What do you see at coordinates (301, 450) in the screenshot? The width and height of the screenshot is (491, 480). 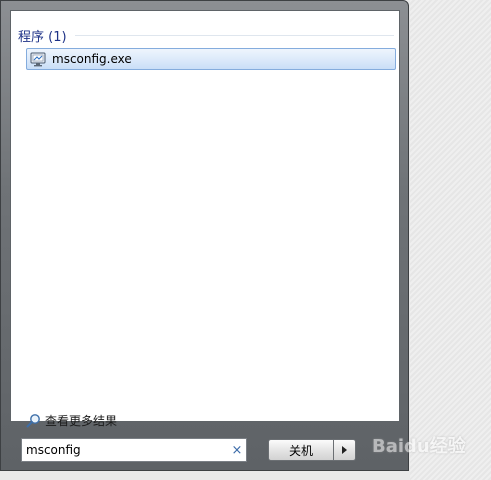 I see `shutdown-button: 关机` at bounding box center [301, 450].